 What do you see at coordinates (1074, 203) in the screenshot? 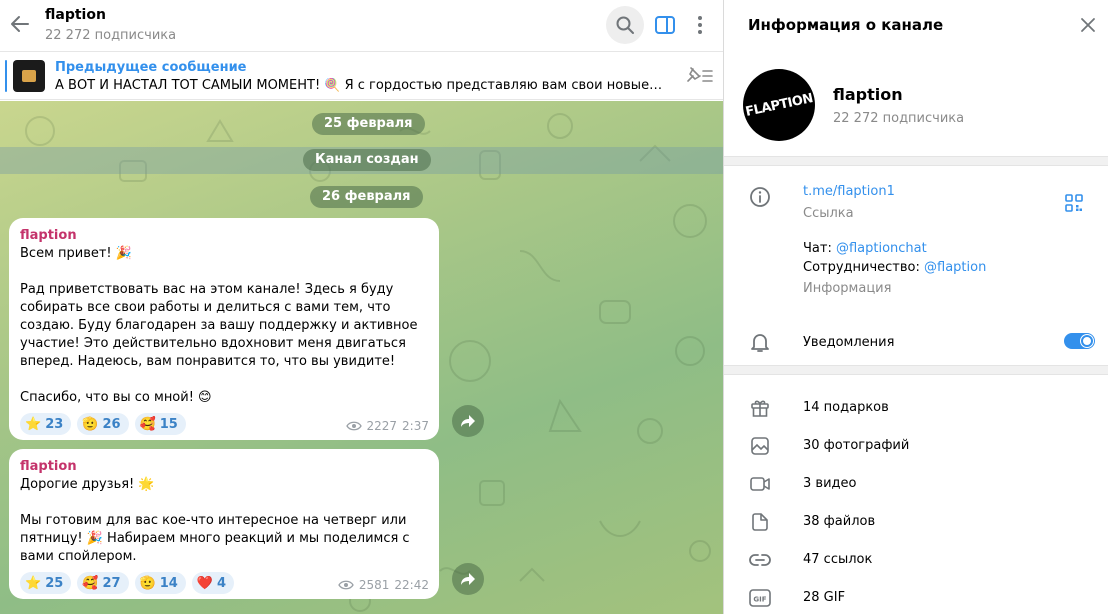
I see `qr-code-icon` at bounding box center [1074, 203].